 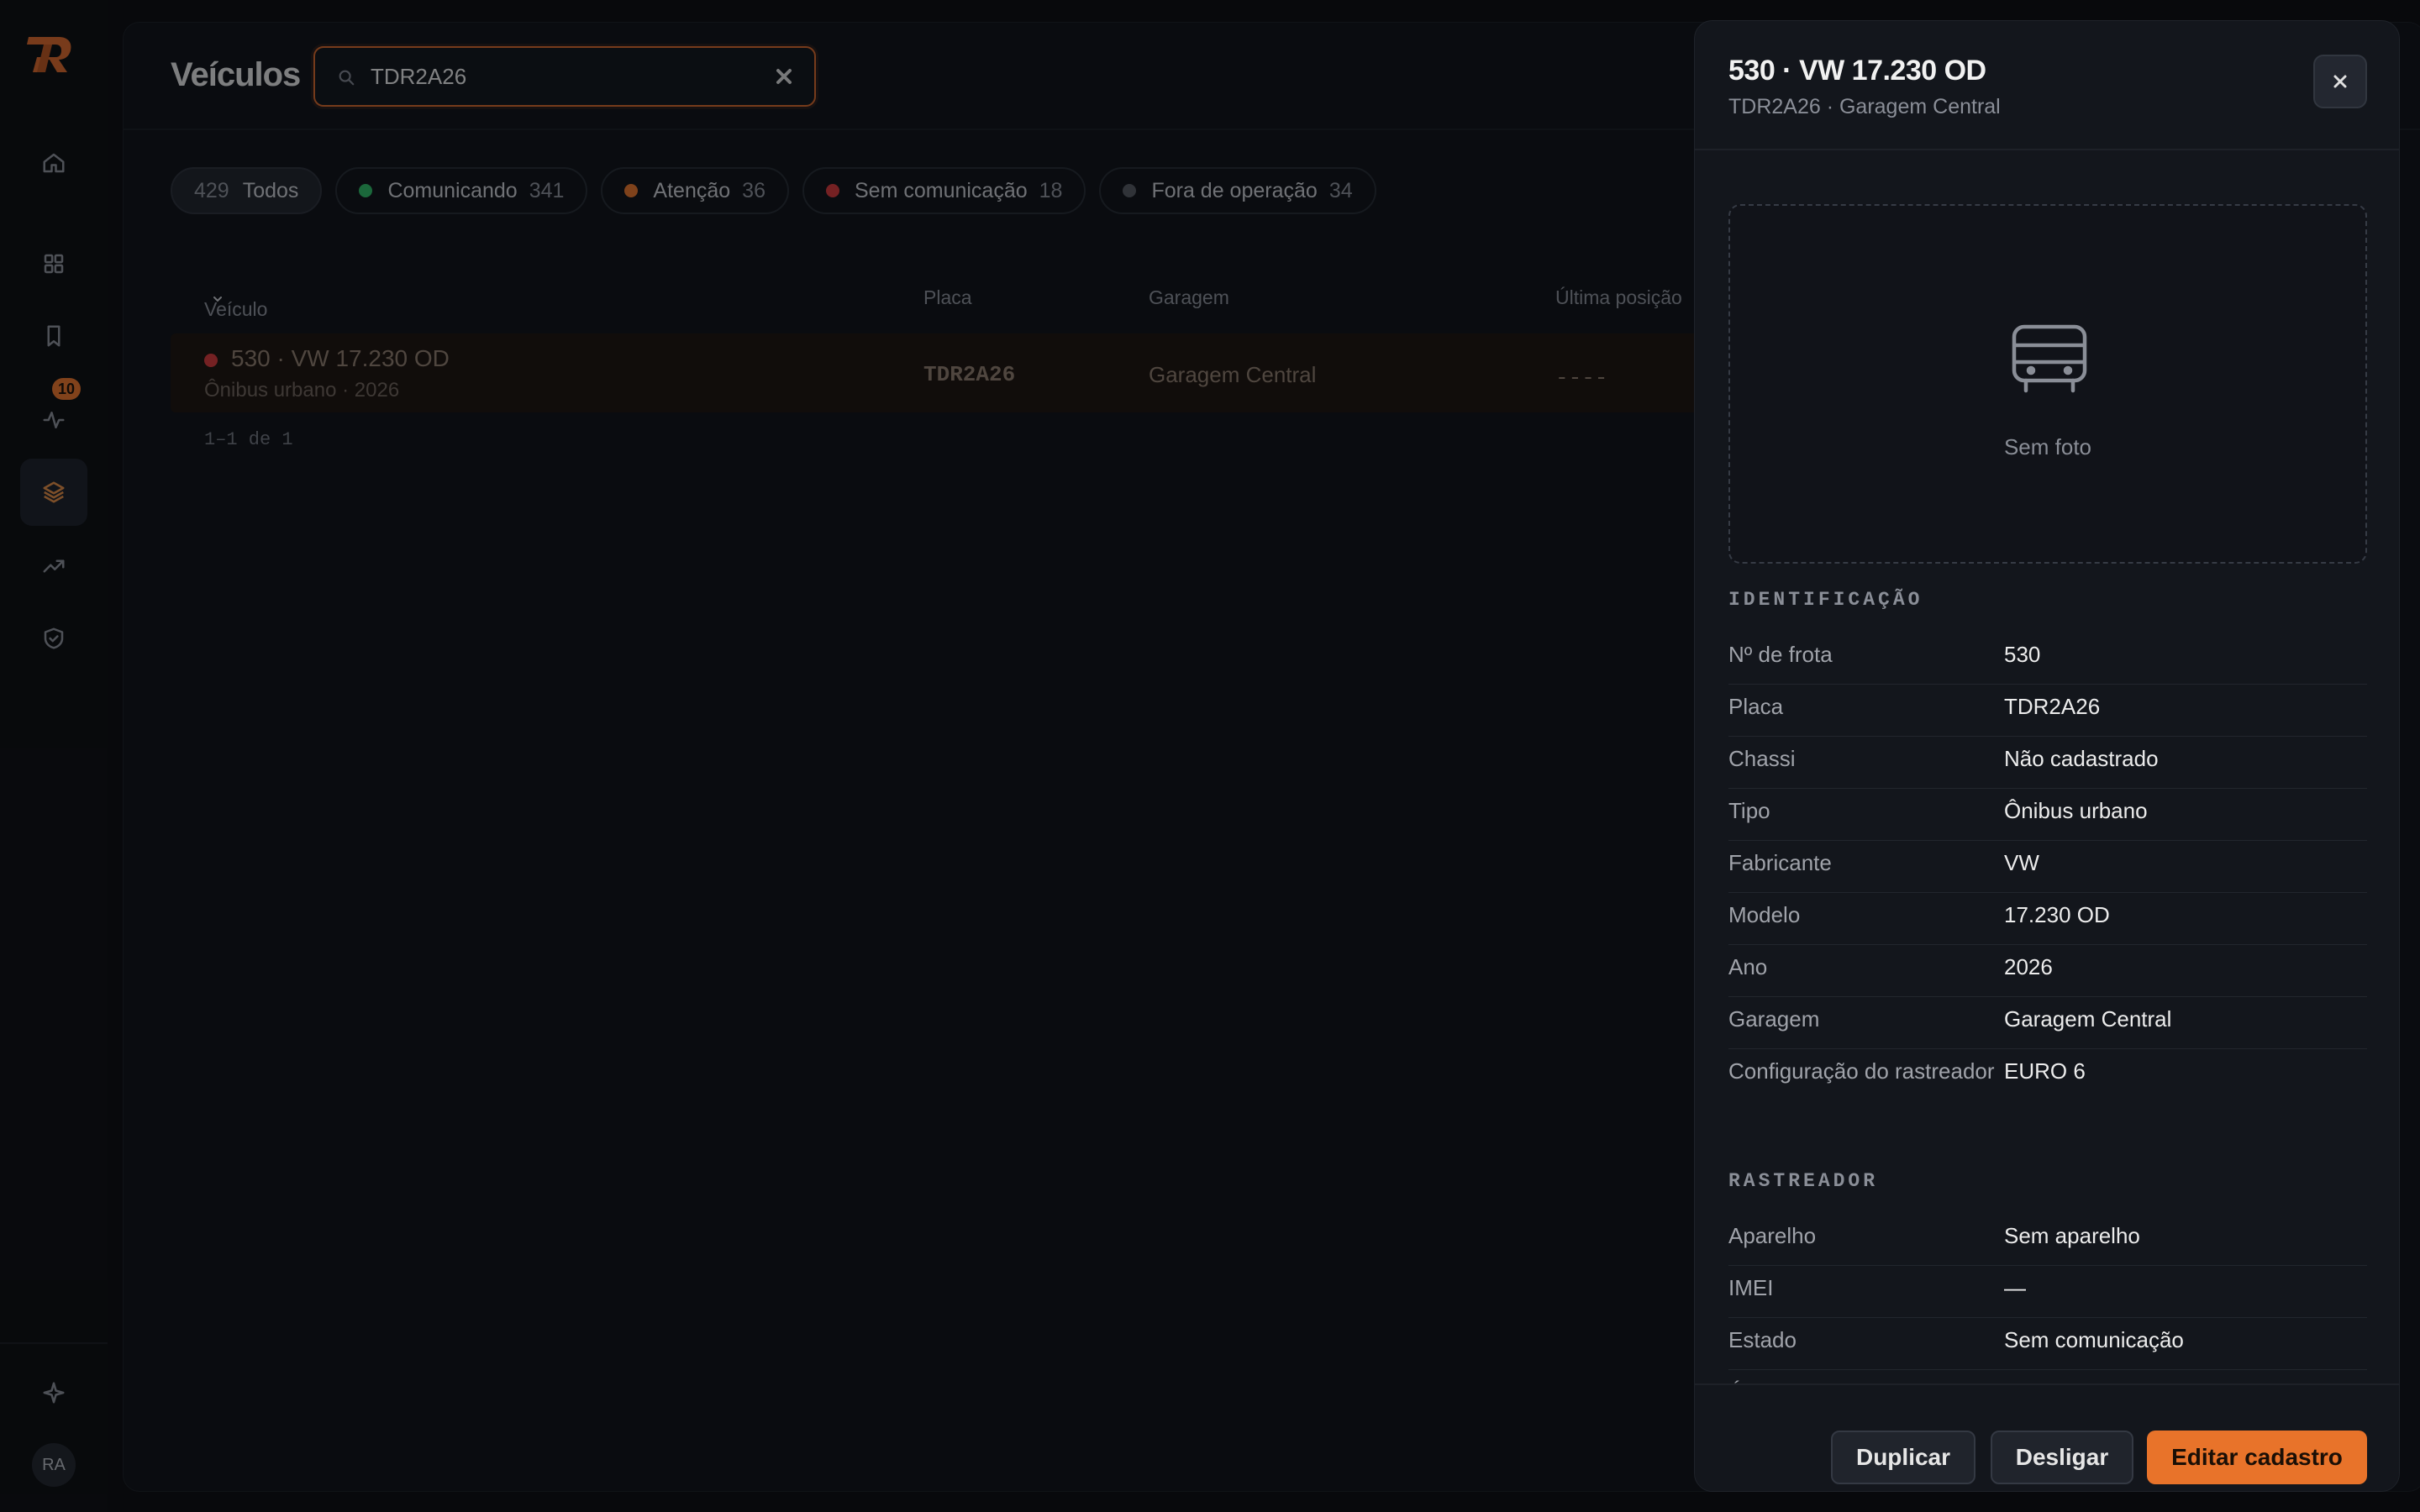 What do you see at coordinates (1748, 966) in the screenshot?
I see `field-label: Ano` at bounding box center [1748, 966].